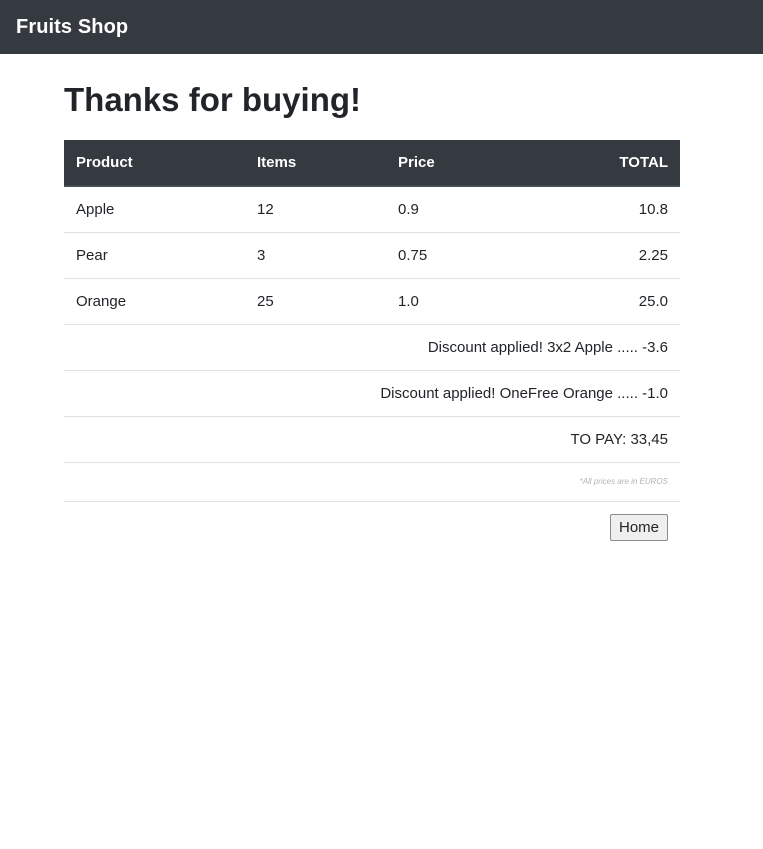 This screenshot has height=849, width=763. I want to click on table-row: Orange 25 1.0 25.0, so click(372, 301).